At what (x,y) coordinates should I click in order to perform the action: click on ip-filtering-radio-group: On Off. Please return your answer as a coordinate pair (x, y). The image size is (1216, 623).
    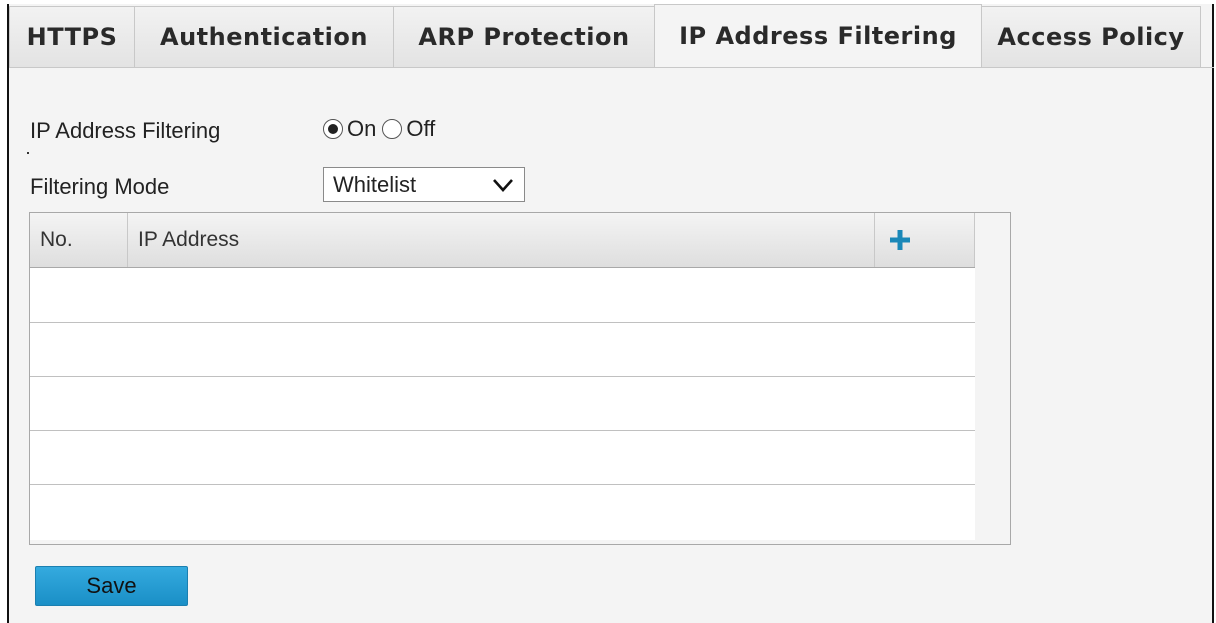
    Looking at the image, I should click on (382, 129).